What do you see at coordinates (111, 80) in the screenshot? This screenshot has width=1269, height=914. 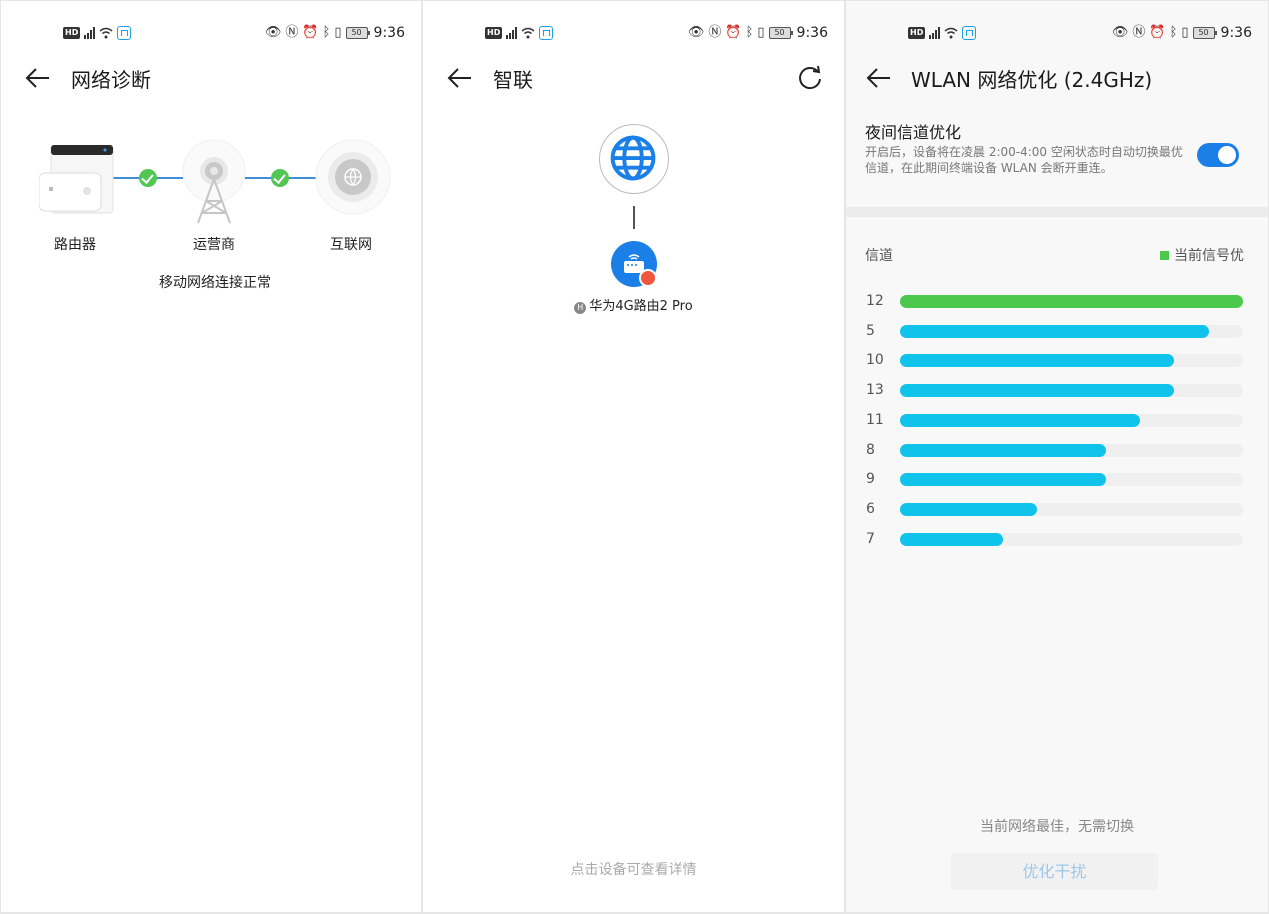 I see `page-title: 网络诊断` at bounding box center [111, 80].